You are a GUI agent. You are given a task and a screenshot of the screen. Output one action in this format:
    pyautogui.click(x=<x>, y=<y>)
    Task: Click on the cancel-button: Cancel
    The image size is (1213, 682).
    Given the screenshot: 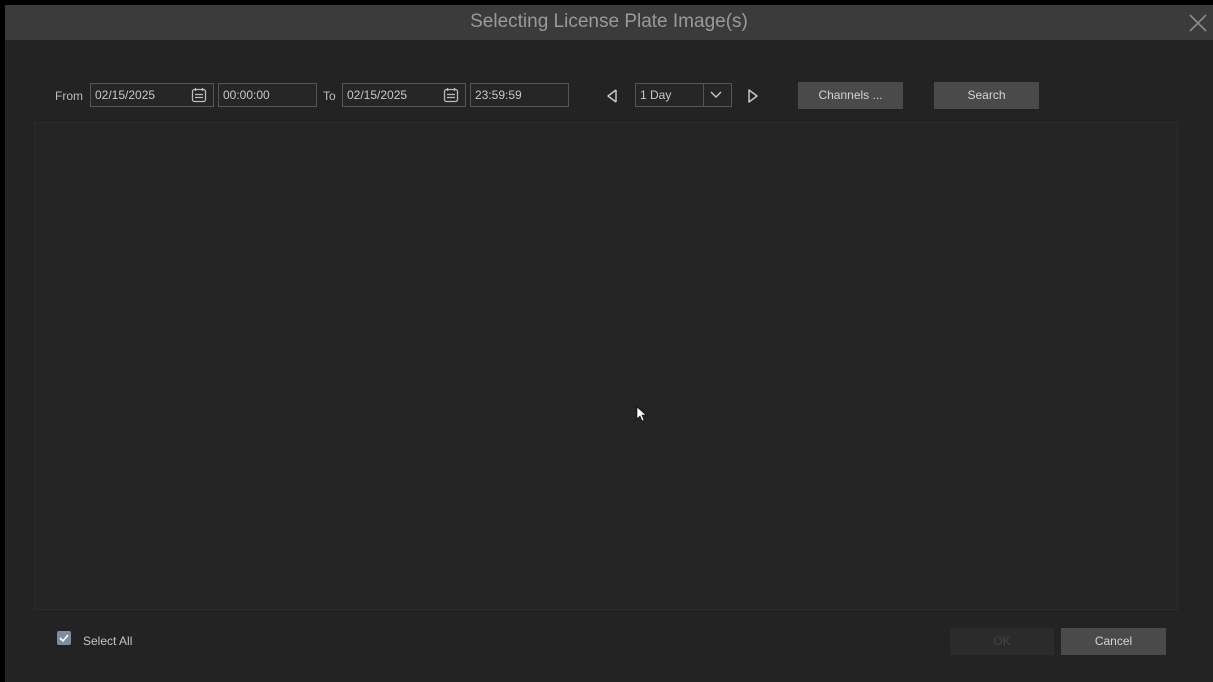 What is the action you would take?
    pyautogui.click(x=1113, y=641)
    